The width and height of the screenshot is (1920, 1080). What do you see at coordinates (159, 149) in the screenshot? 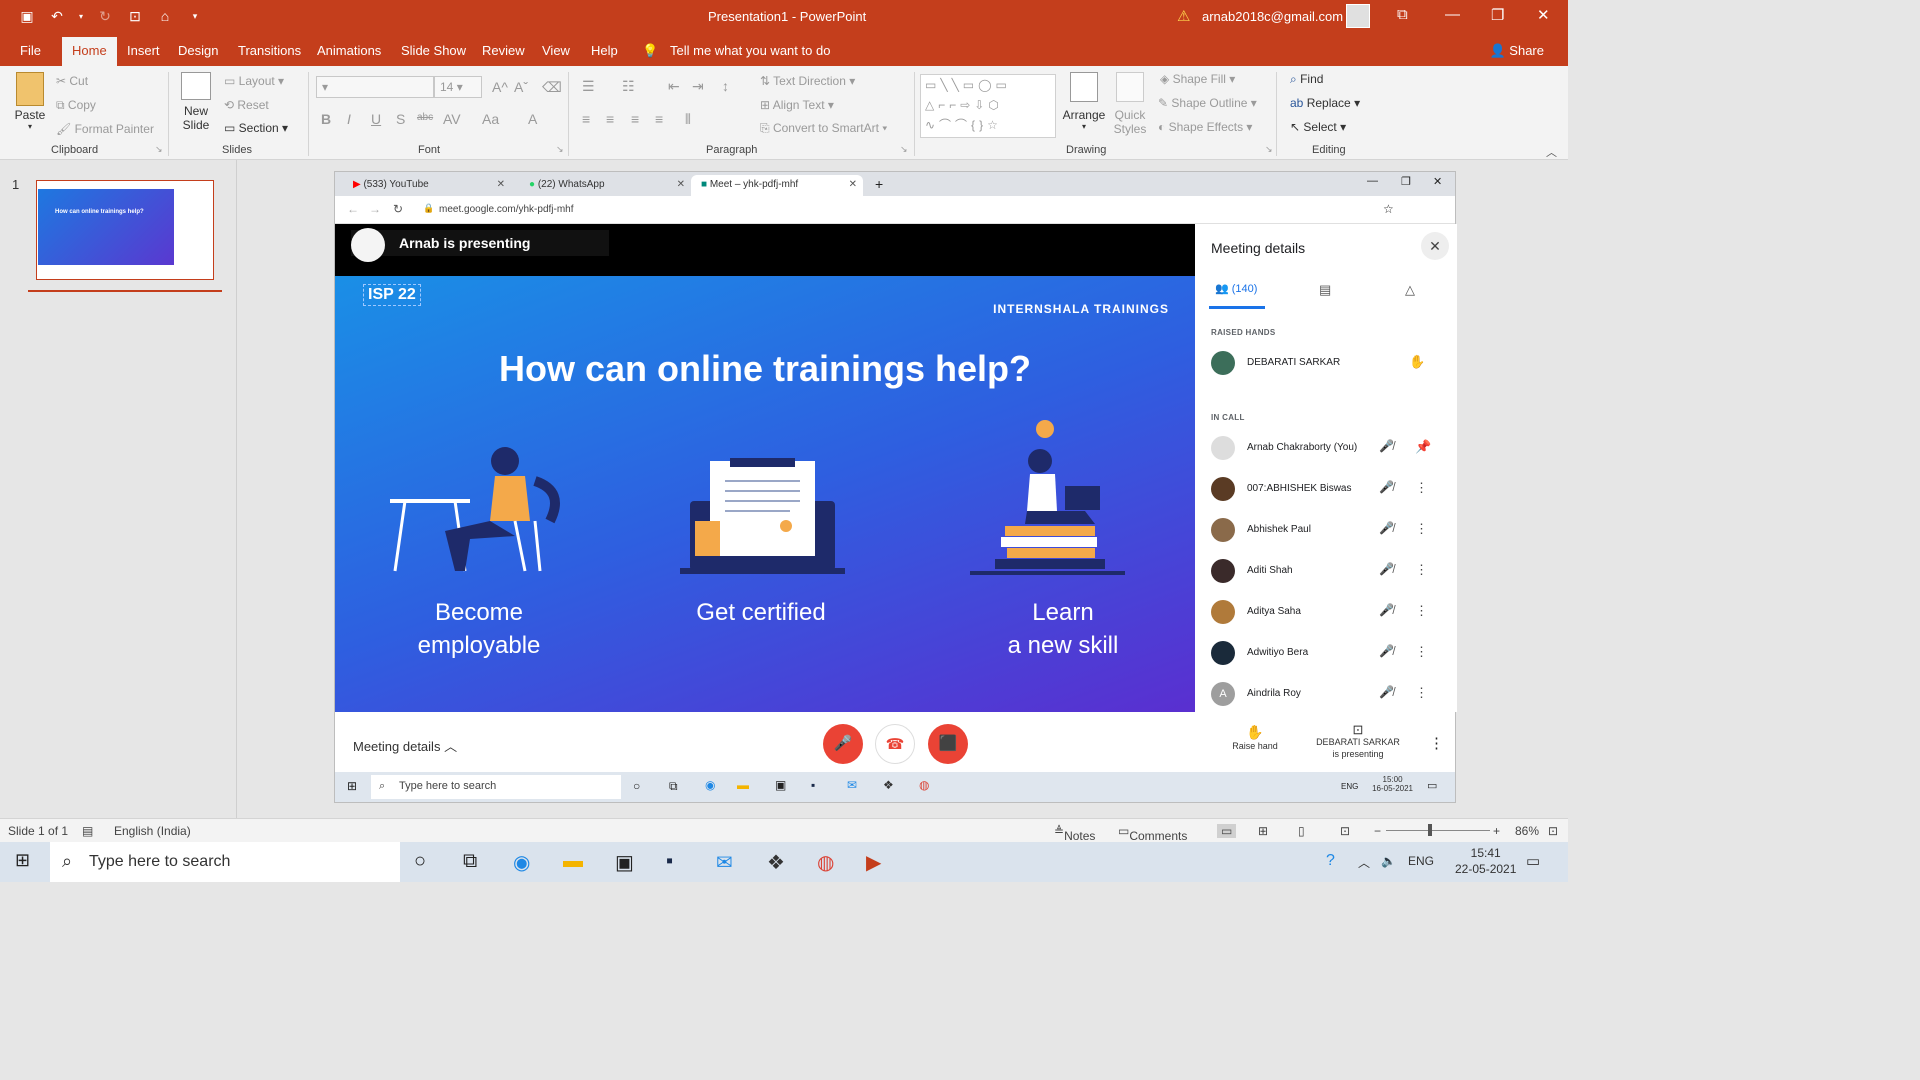
I see `clipboard-launcher-icon: ↘` at bounding box center [159, 149].